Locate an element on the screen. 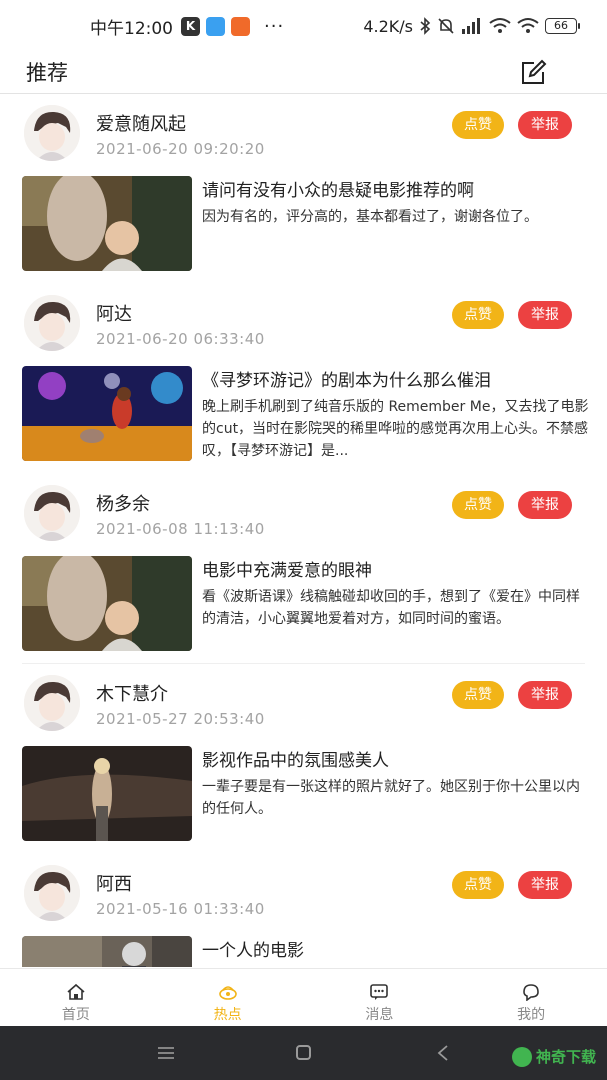  post-excerpt: 一辈子要是有一张这样的照片就好了。她区别于你十公里以内的任何人。 is located at coordinates (391, 798).